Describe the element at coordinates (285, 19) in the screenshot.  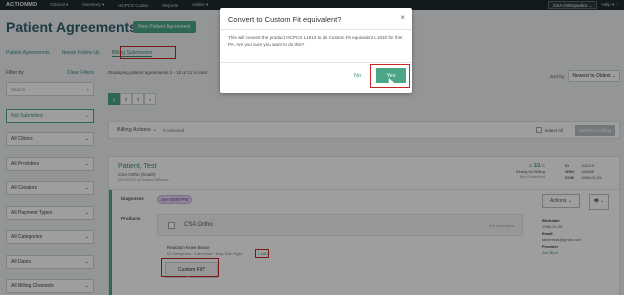
I see `modal-title: Convert to Custom Fit equivalent?` at that location.